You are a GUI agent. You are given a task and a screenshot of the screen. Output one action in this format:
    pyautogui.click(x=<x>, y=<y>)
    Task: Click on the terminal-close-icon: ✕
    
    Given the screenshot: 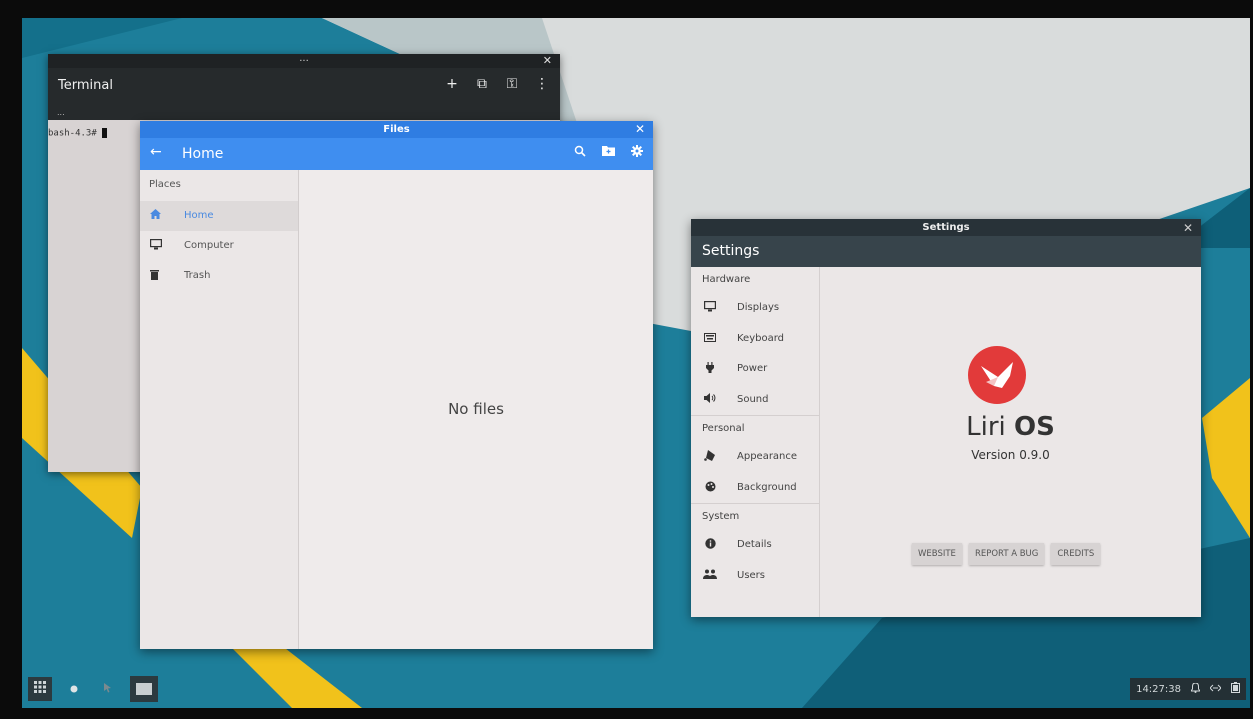 What is the action you would take?
    pyautogui.click(x=547, y=60)
    